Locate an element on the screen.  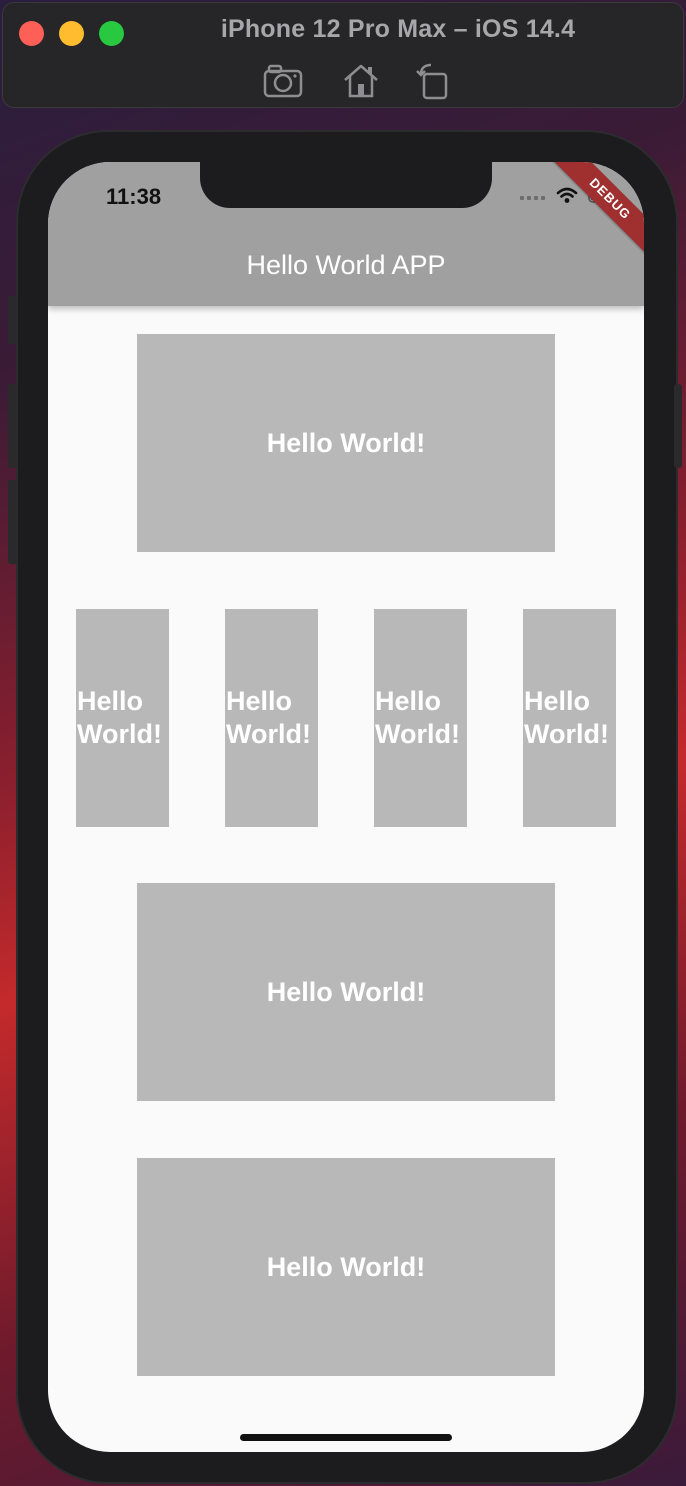
status-time: 11:38 is located at coordinates (134, 196).